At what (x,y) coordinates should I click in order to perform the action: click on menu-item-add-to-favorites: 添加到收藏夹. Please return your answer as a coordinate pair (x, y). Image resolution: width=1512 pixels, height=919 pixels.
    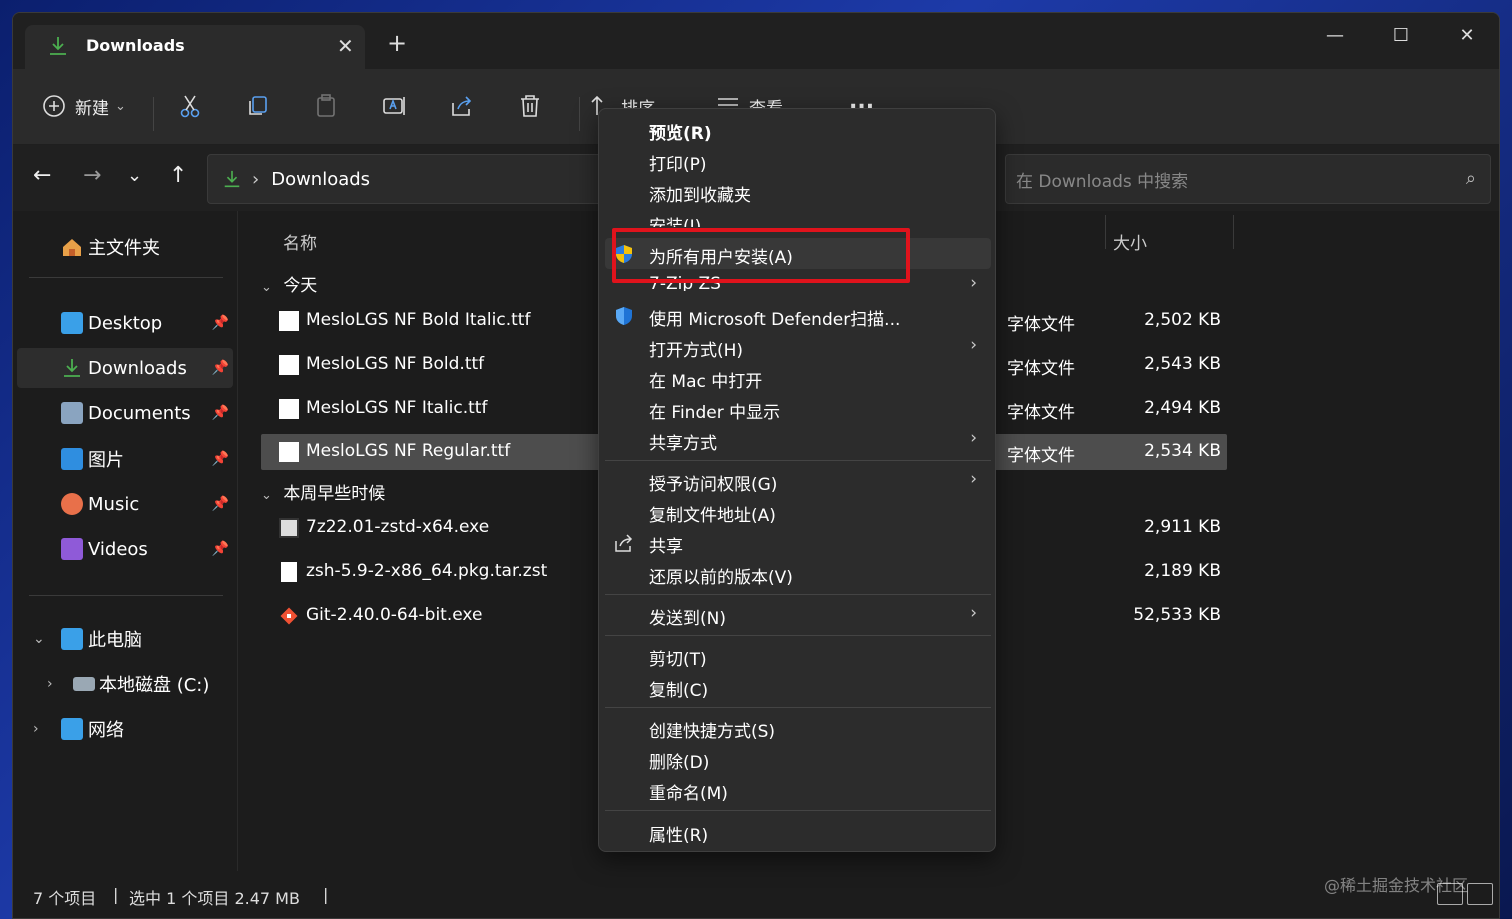
    Looking at the image, I should click on (798, 191).